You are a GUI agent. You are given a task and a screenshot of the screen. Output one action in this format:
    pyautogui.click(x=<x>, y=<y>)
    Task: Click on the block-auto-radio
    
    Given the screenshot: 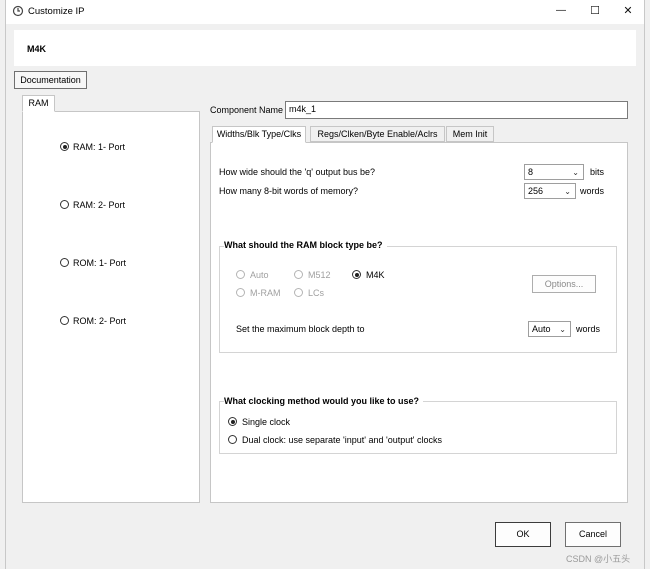 What is the action you would take?
    pyautogui.click(x=240, y=274)
    